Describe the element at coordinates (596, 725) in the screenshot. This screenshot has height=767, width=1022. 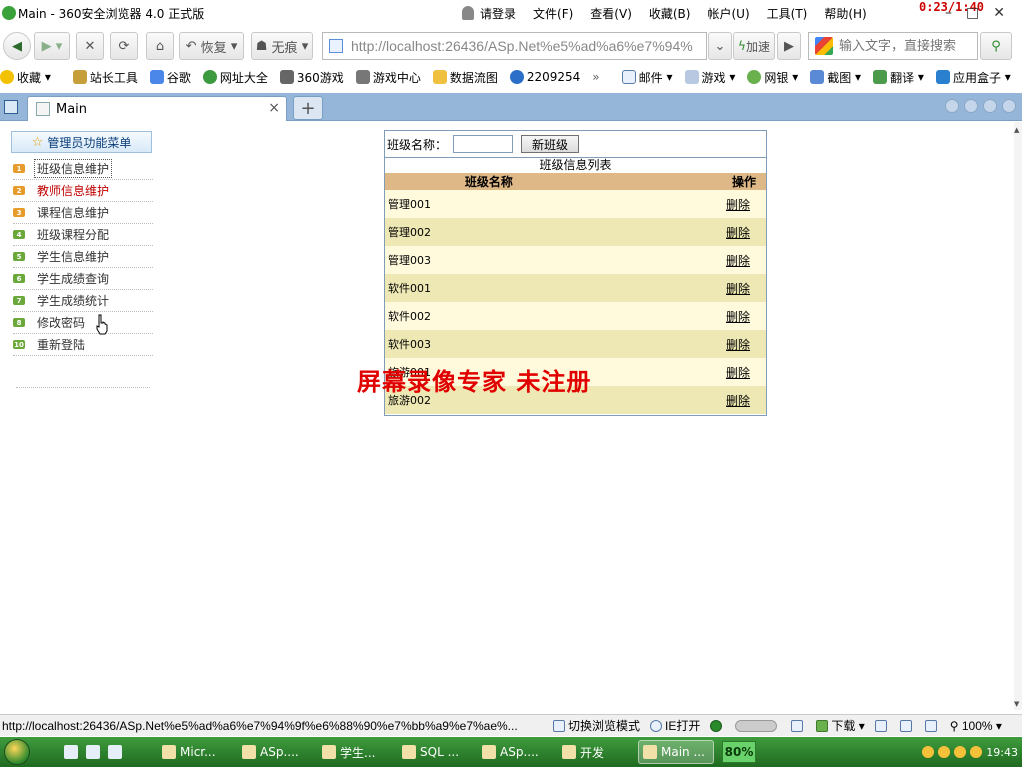
I see `switch-mode-button: 切换浏览模式` at that location.